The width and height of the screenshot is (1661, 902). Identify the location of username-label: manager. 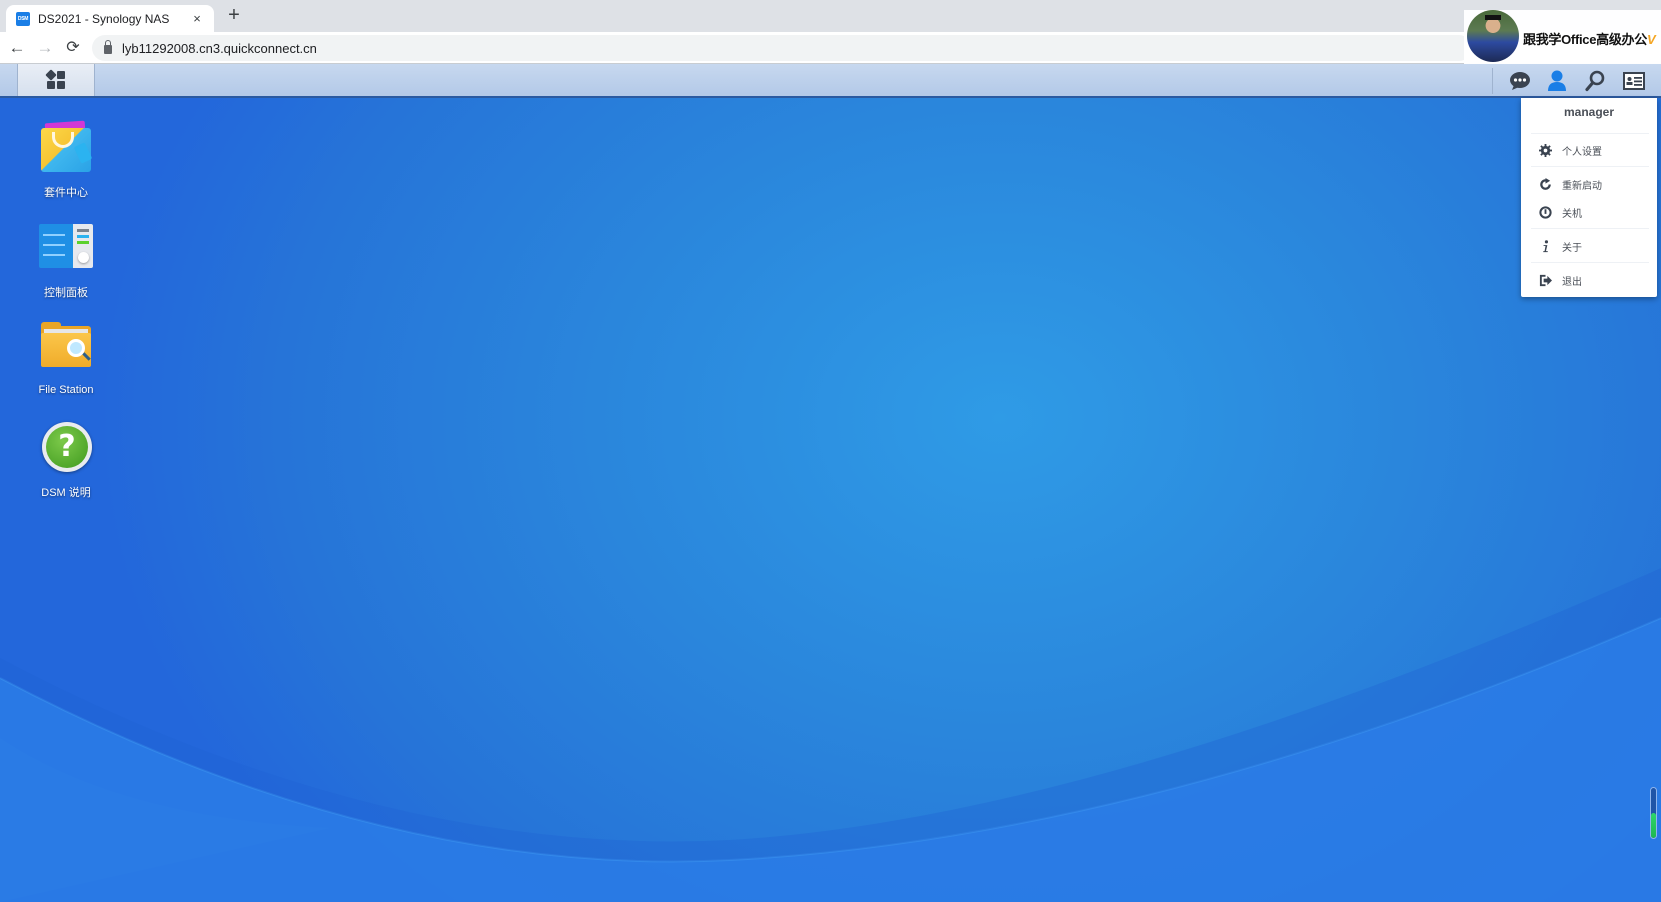
(1589, 112).